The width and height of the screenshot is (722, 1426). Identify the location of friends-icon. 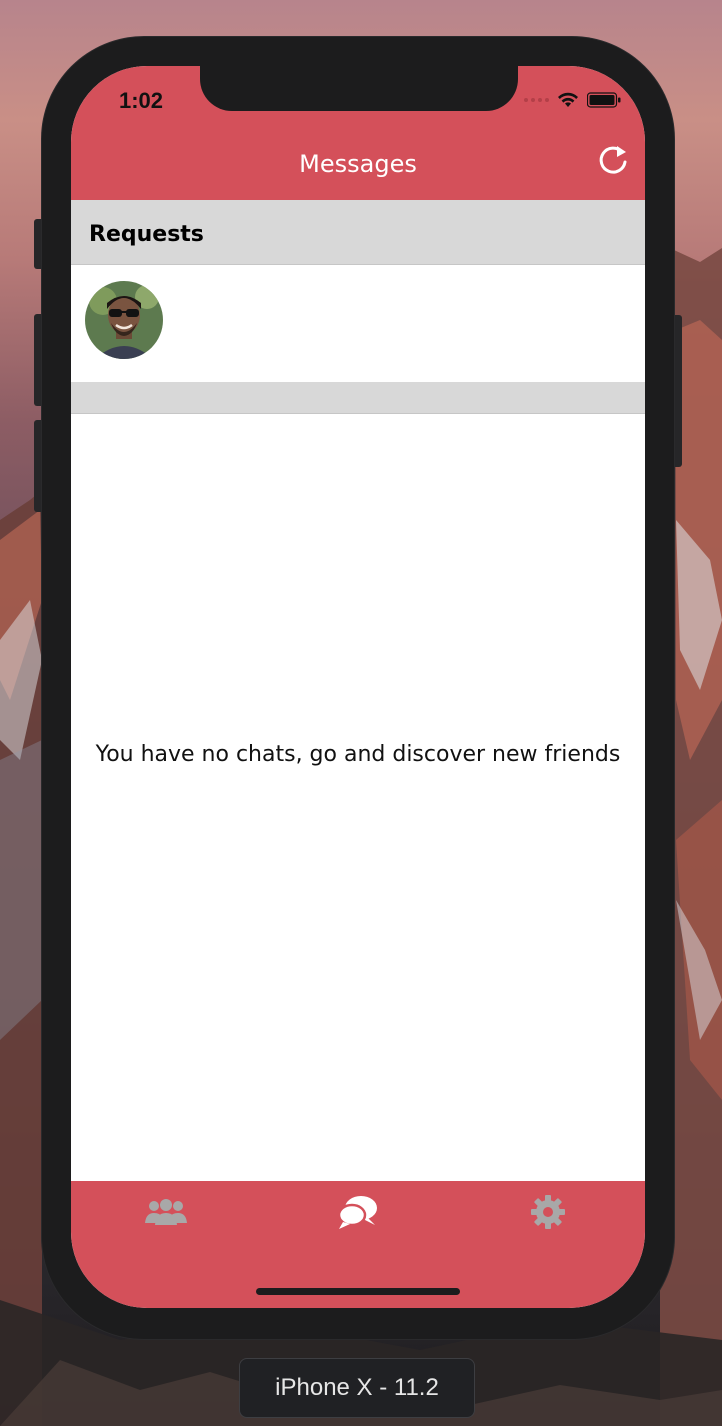
(166, 1212).